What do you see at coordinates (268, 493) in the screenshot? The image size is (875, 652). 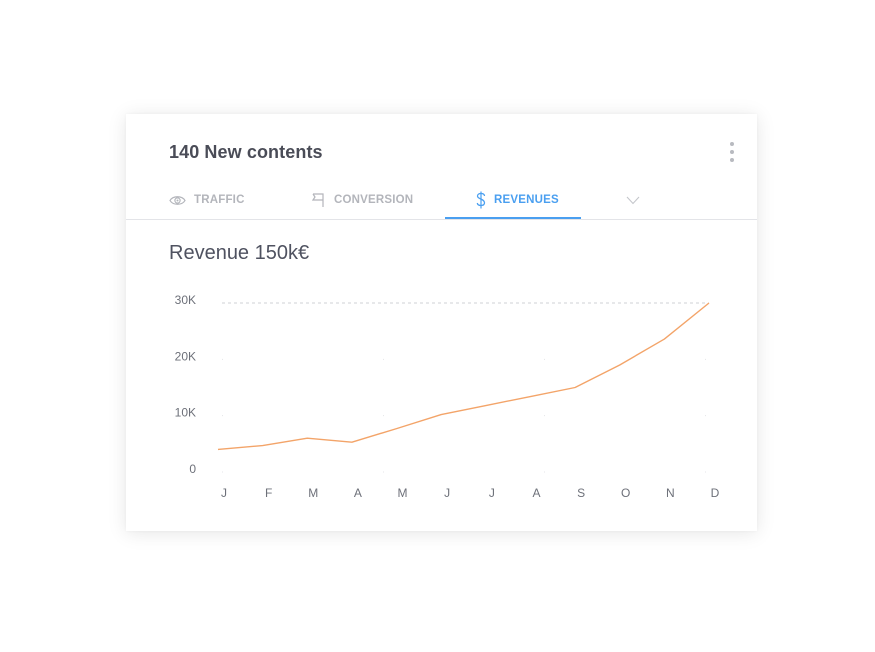 I see `x-tick-label: F` at bounding box center [268, 493].